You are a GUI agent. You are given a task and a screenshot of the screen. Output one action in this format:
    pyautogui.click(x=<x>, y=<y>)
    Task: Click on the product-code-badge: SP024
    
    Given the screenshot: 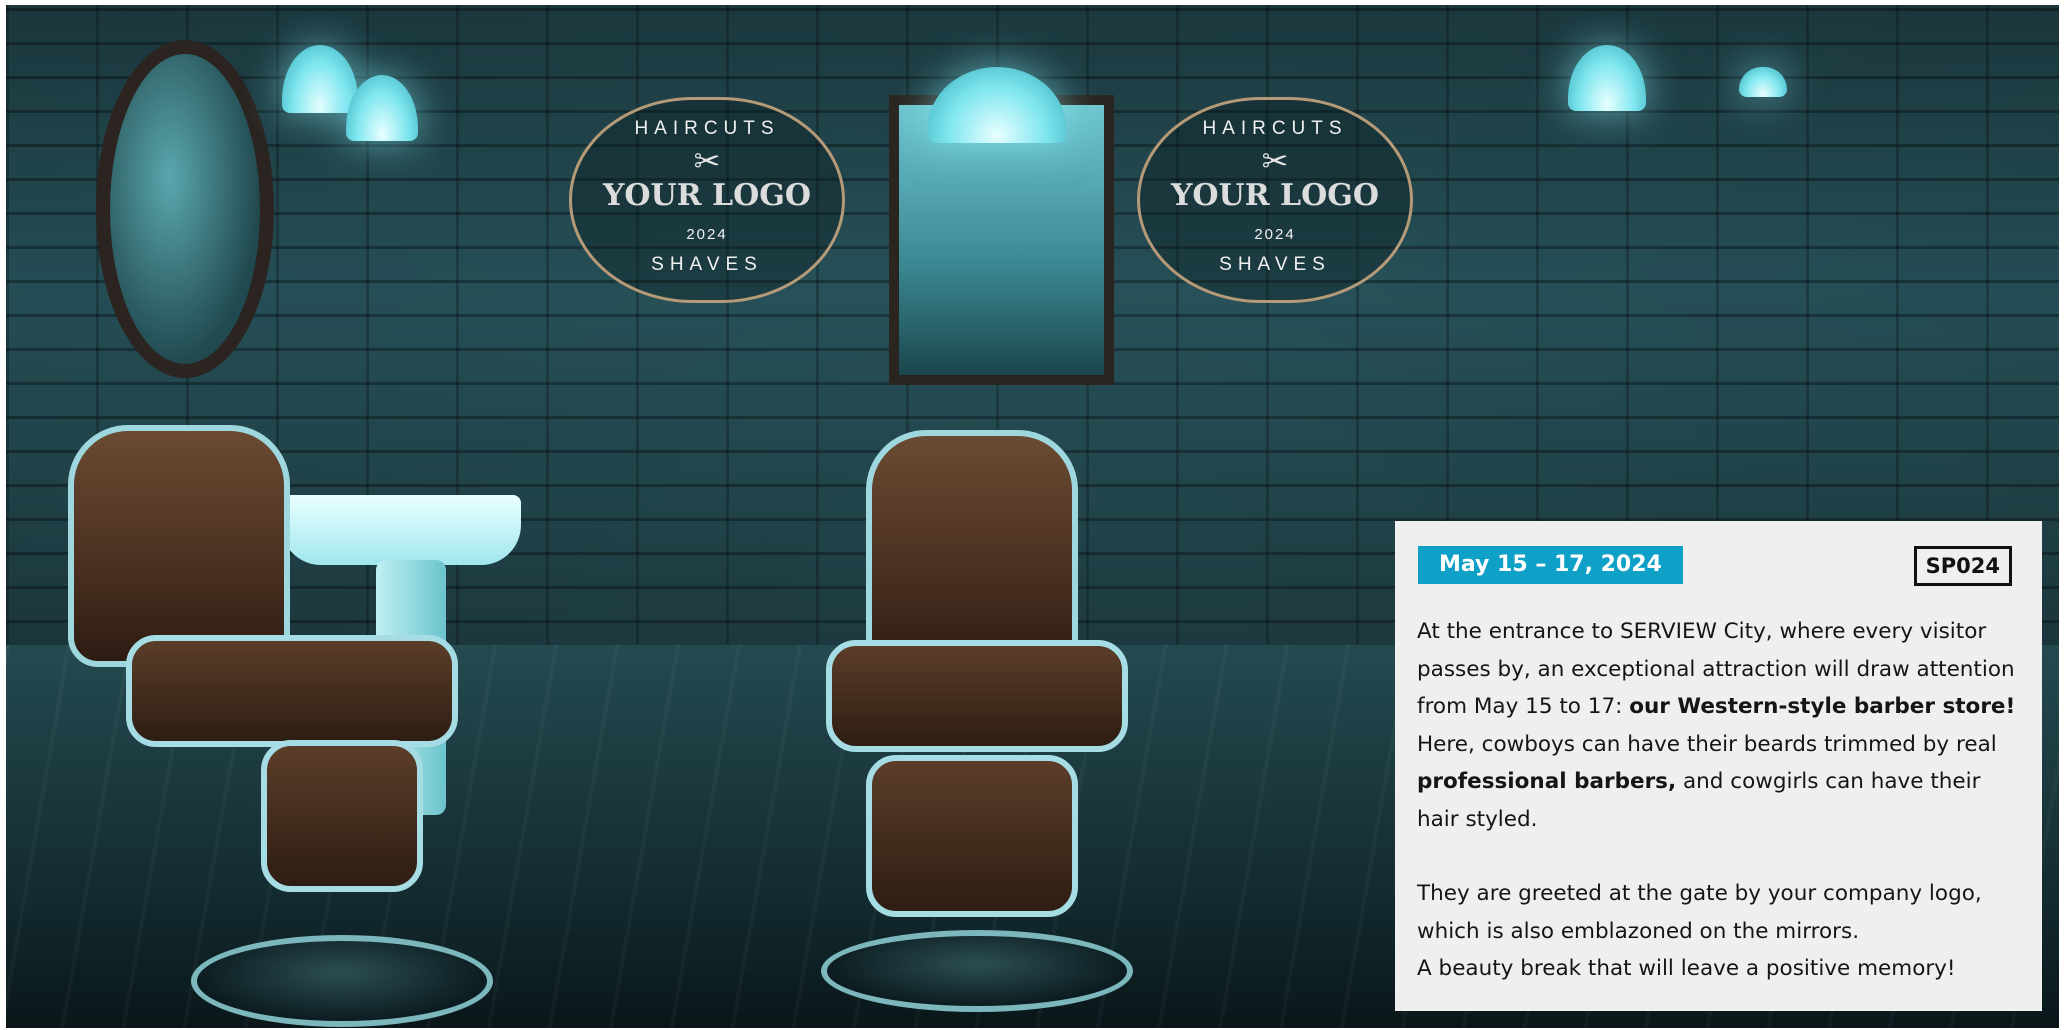 What is the action you would take?
    pyautogui.click(x=1962, y=566)
    